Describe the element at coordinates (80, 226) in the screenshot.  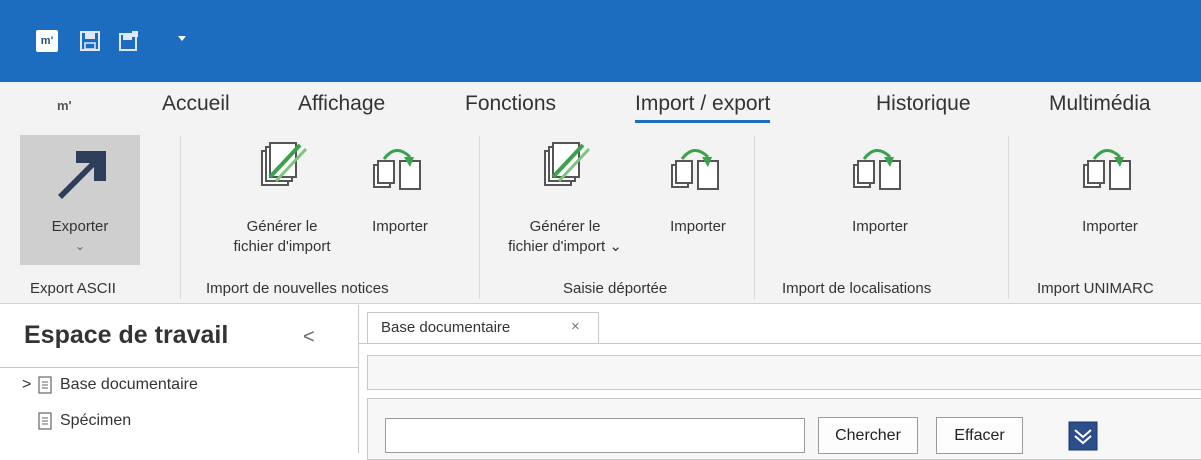
I see `export-label: Exporter` at that location.